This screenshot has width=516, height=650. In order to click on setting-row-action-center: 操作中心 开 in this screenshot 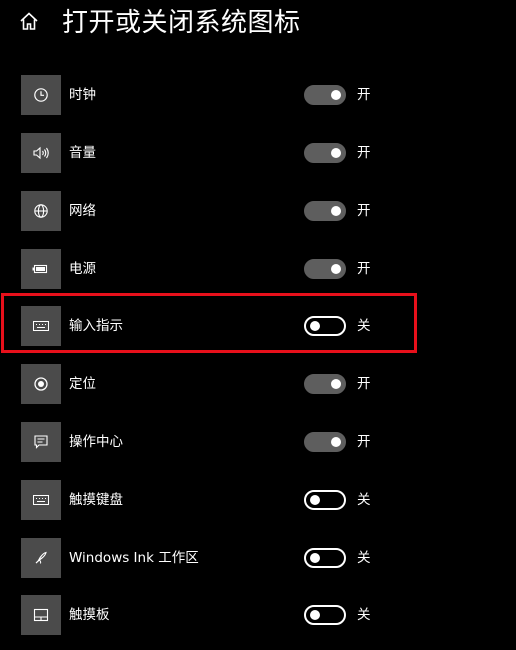, I will do `click(258, 442)`.